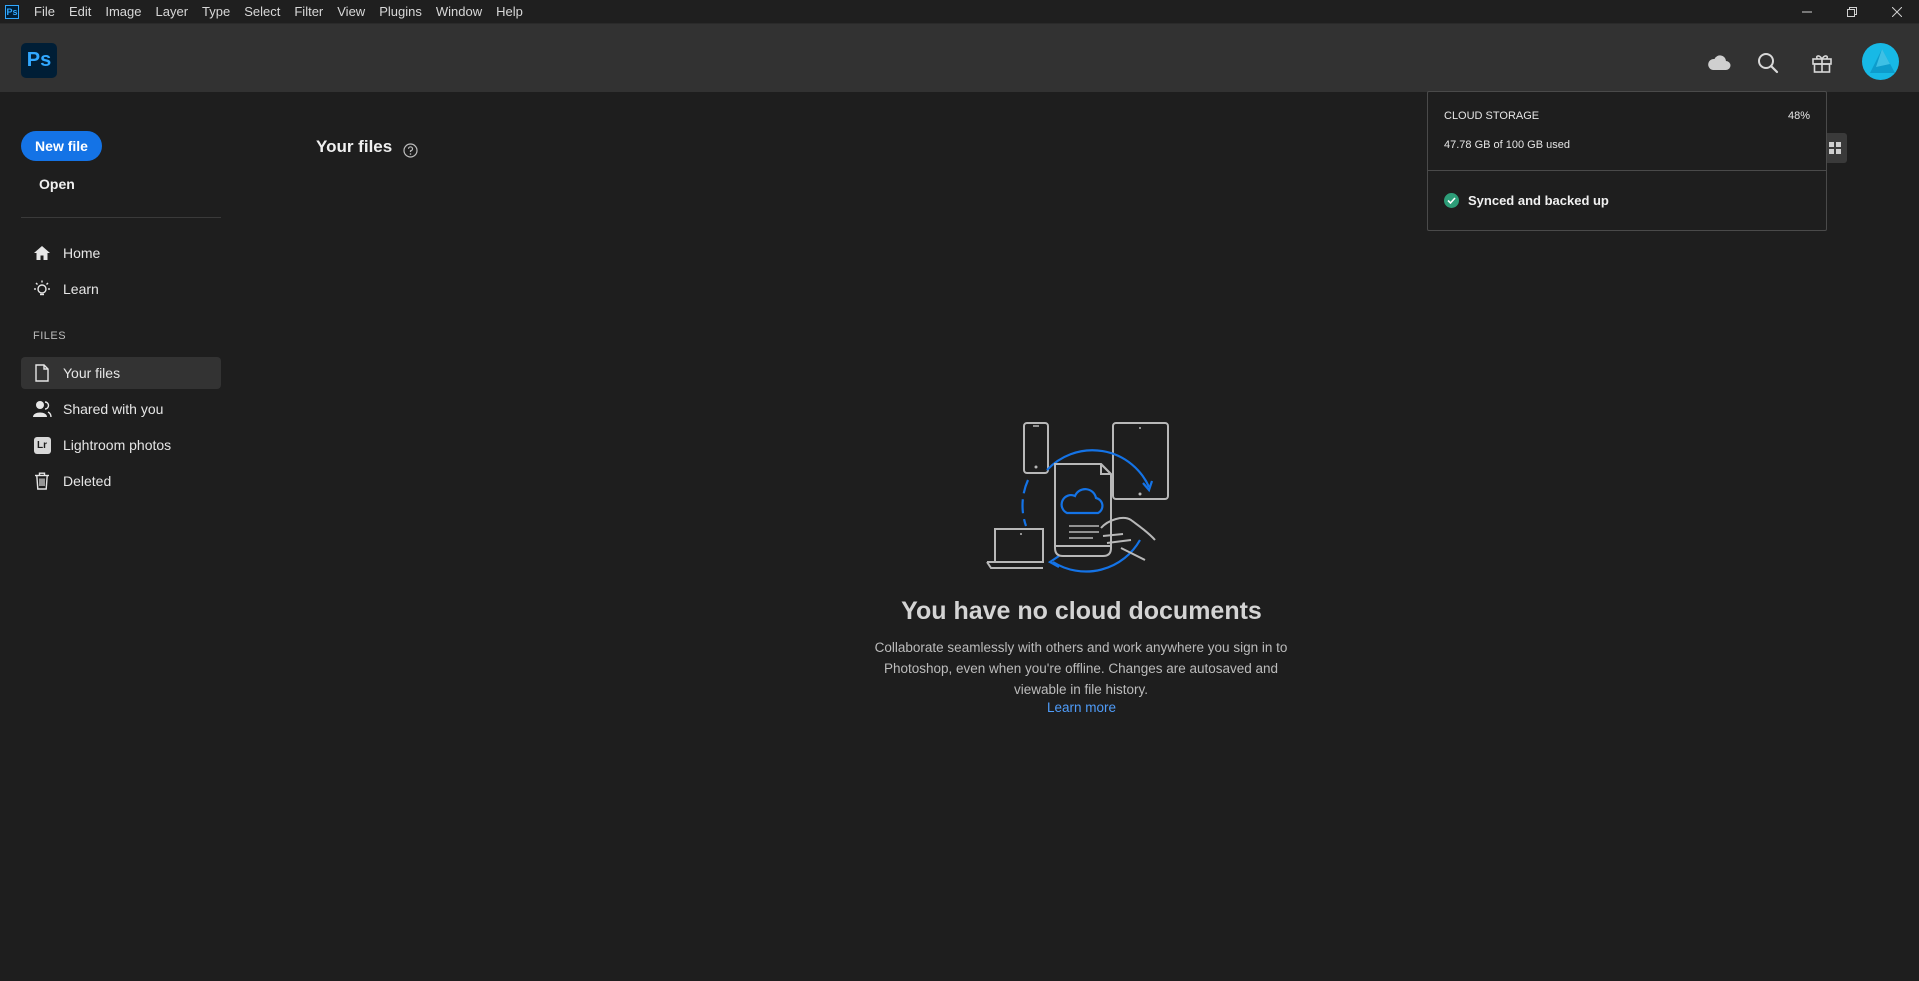  Describe the element at coordinates (1538, 200) in the screenshot. I see `sync-status-label: Synced and backed up` at that location.